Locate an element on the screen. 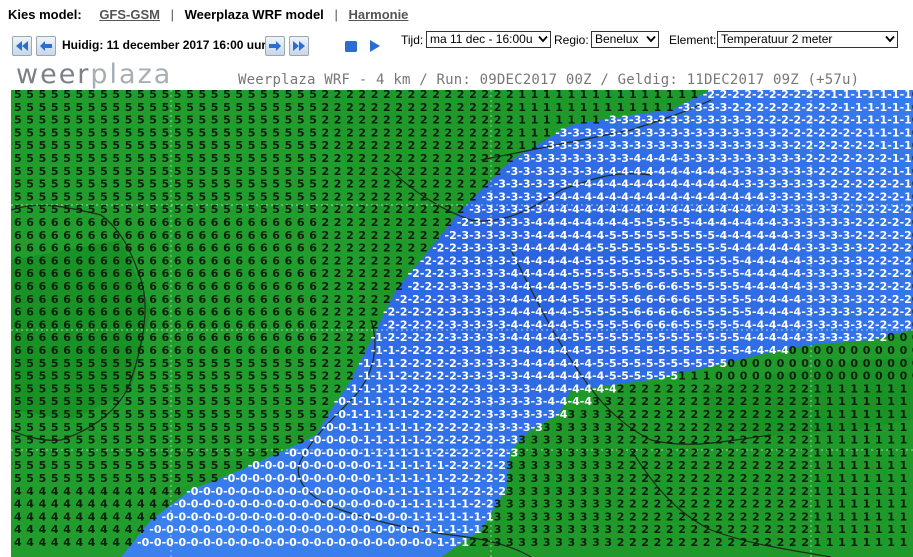  first-frame-button is located at coordinates (22, 46).